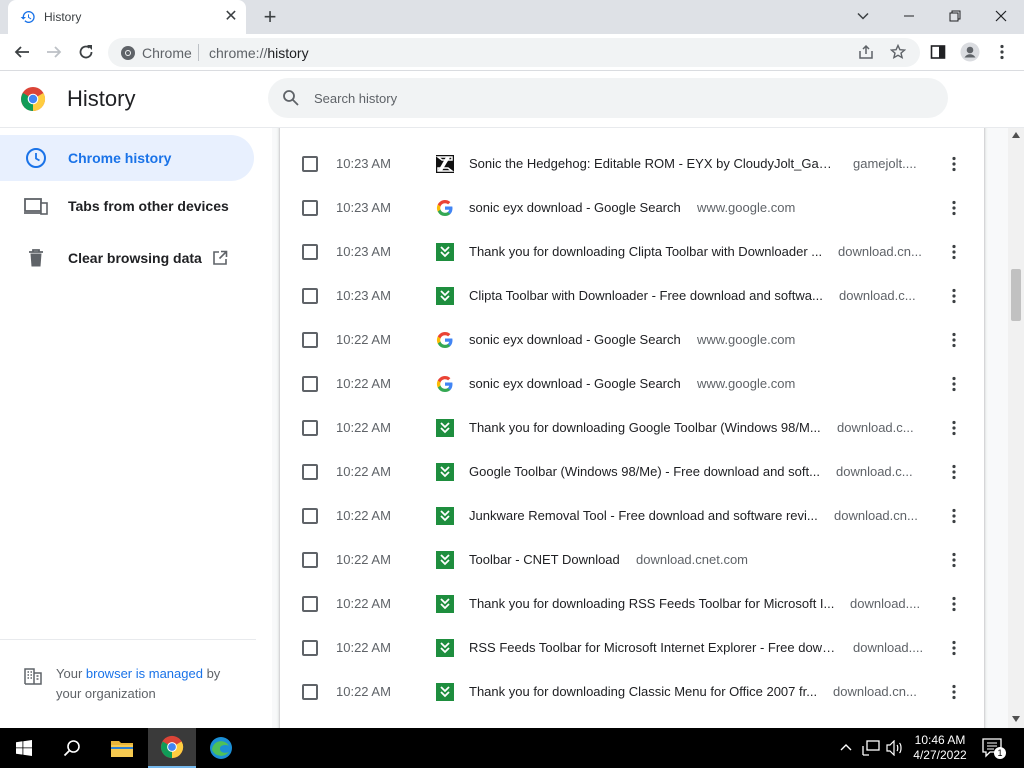 This screenshot has height=768, width=1024. Describe the element at coordinates (36, 258) in the screenshot. I see `trash-icon` at that location.